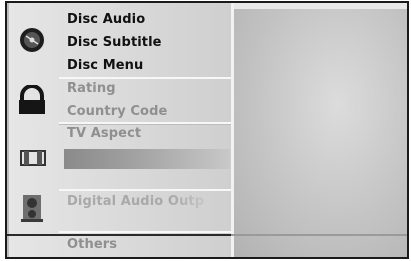  Describe the element at coordinates (105, 65) in the screenshot. I see `menu-item-disc-menu: Disc Menu` at that location.